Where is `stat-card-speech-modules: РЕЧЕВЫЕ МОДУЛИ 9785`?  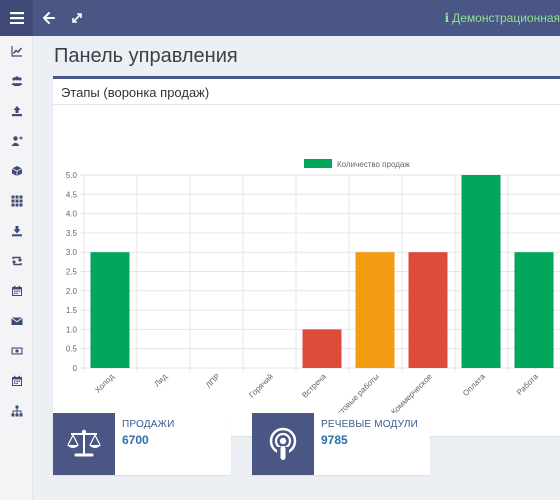 stat-card-speech-modules: РЕЧЕВЫЕ МОДУЛИ 9785 is located at coordinates (341, 444).